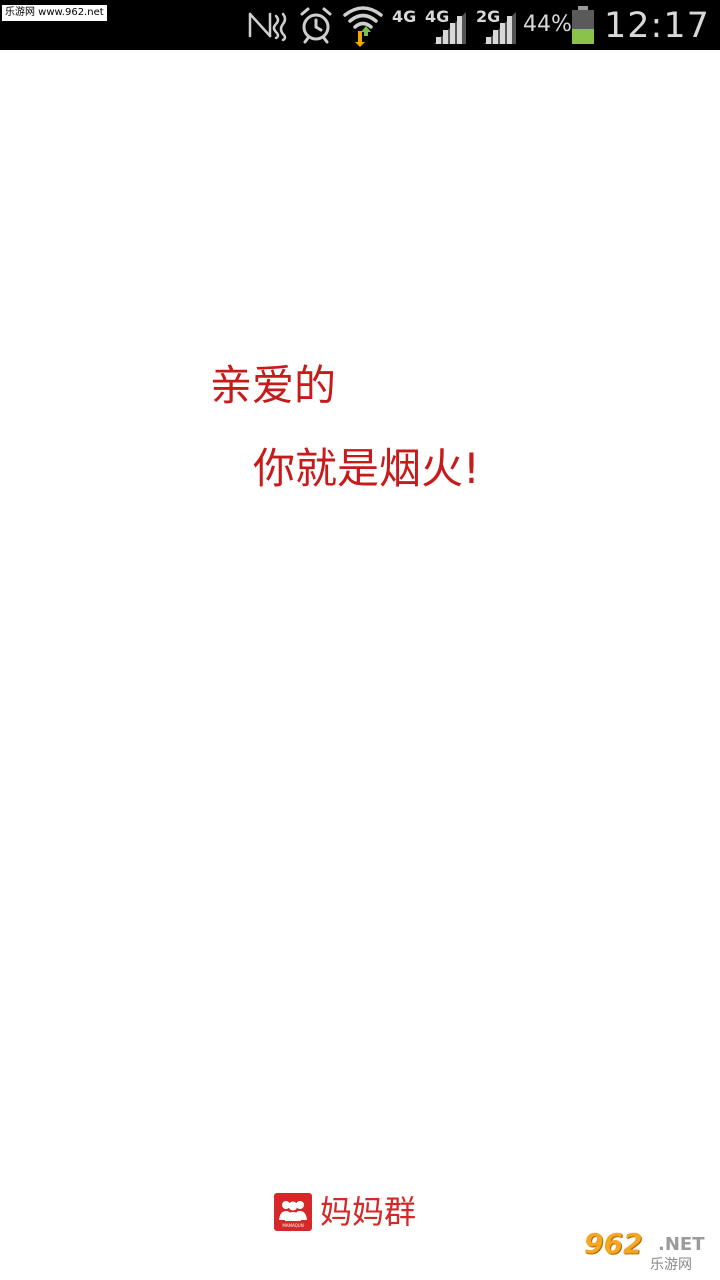 The height and width of the screenshot is (1280, 720). What do you see at coordinates (681, 1244) in the screenshot?
I see `watermark-suffix: .NET` at bounding box center [681, 1244].